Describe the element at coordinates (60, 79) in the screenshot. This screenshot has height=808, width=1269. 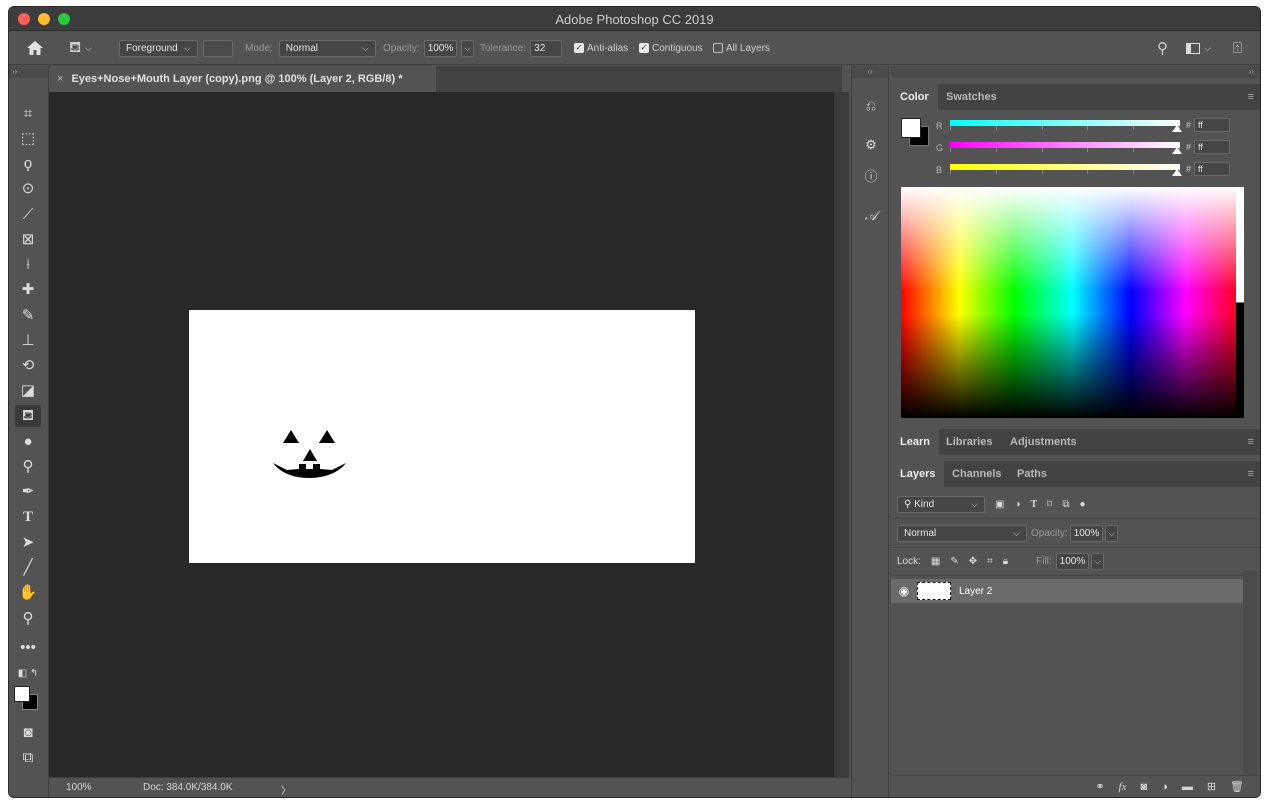
I see `close-tab-icon: ×` at that location.